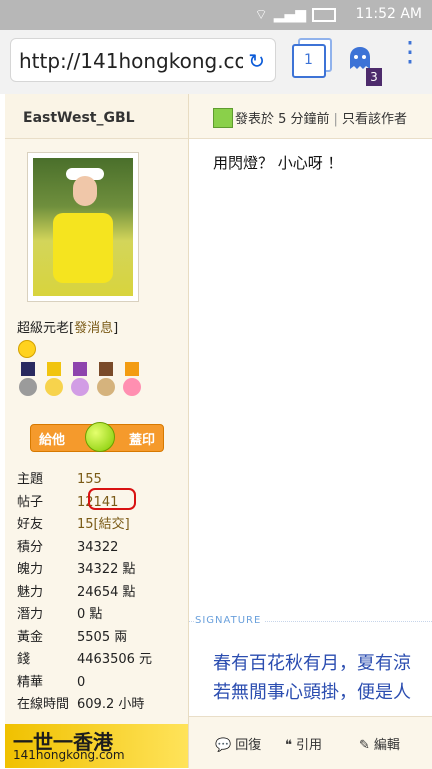 The image size is (432, 769). Describe the element at coordinates (100, 437) in the screenshot. I see `stamp-ball-icon` at that location.